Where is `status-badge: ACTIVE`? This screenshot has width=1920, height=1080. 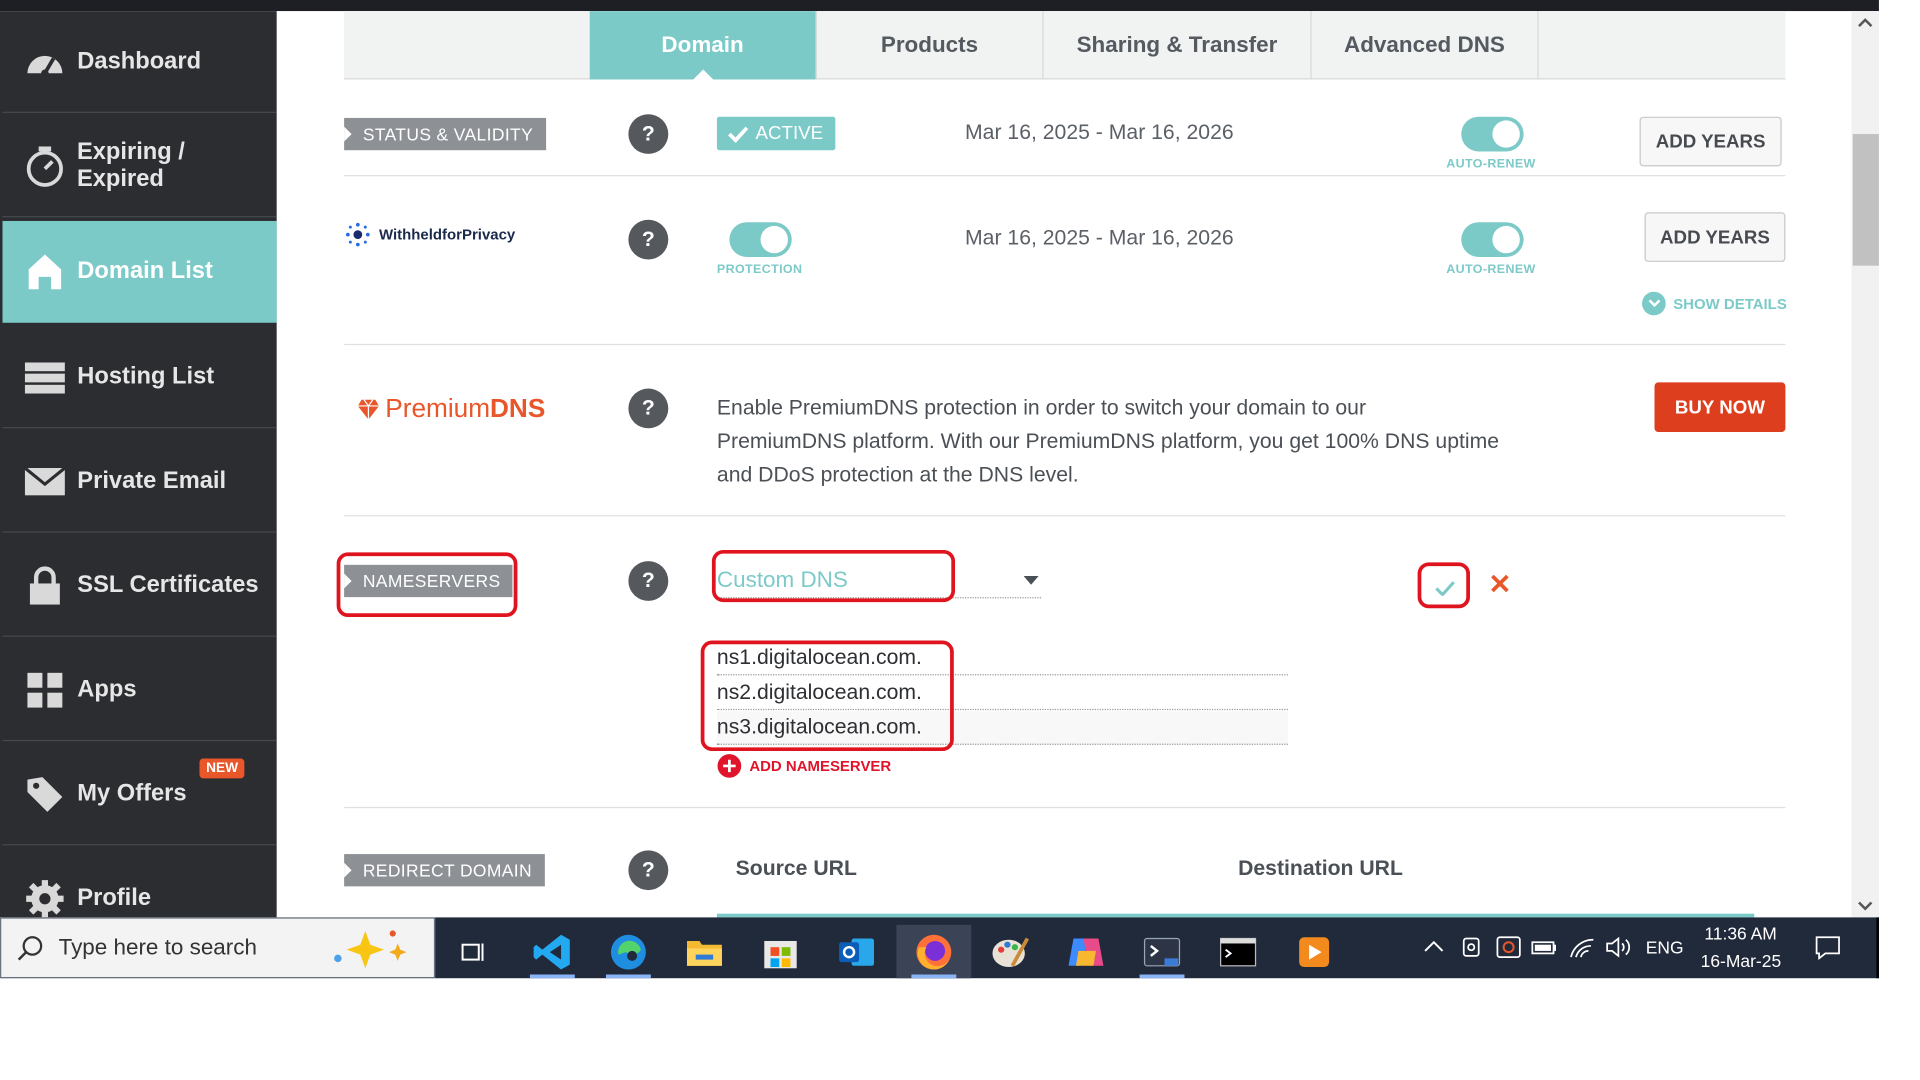 status-badge: ACTIVE is located at coordinates (776, 133).